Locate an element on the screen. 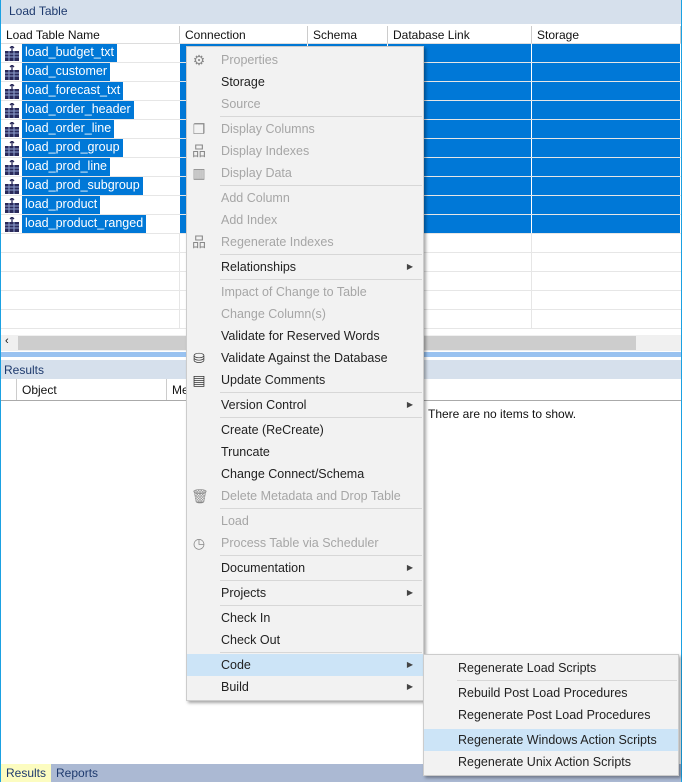 The image size is (682, 782). menu-item-validate-for-reserved-words: Validate for Reserved Words is located at coordinates (305, 336).